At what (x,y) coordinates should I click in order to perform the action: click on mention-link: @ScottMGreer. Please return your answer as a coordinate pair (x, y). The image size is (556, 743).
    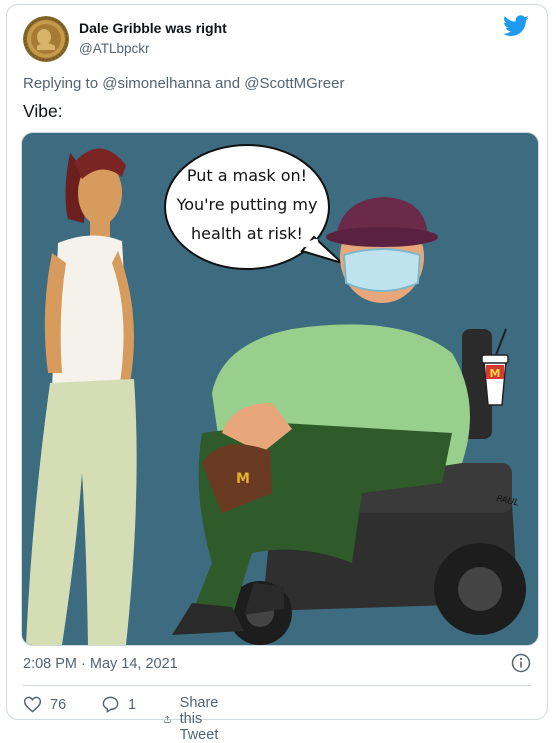
    Looking at the image, I should click on (294, 83).